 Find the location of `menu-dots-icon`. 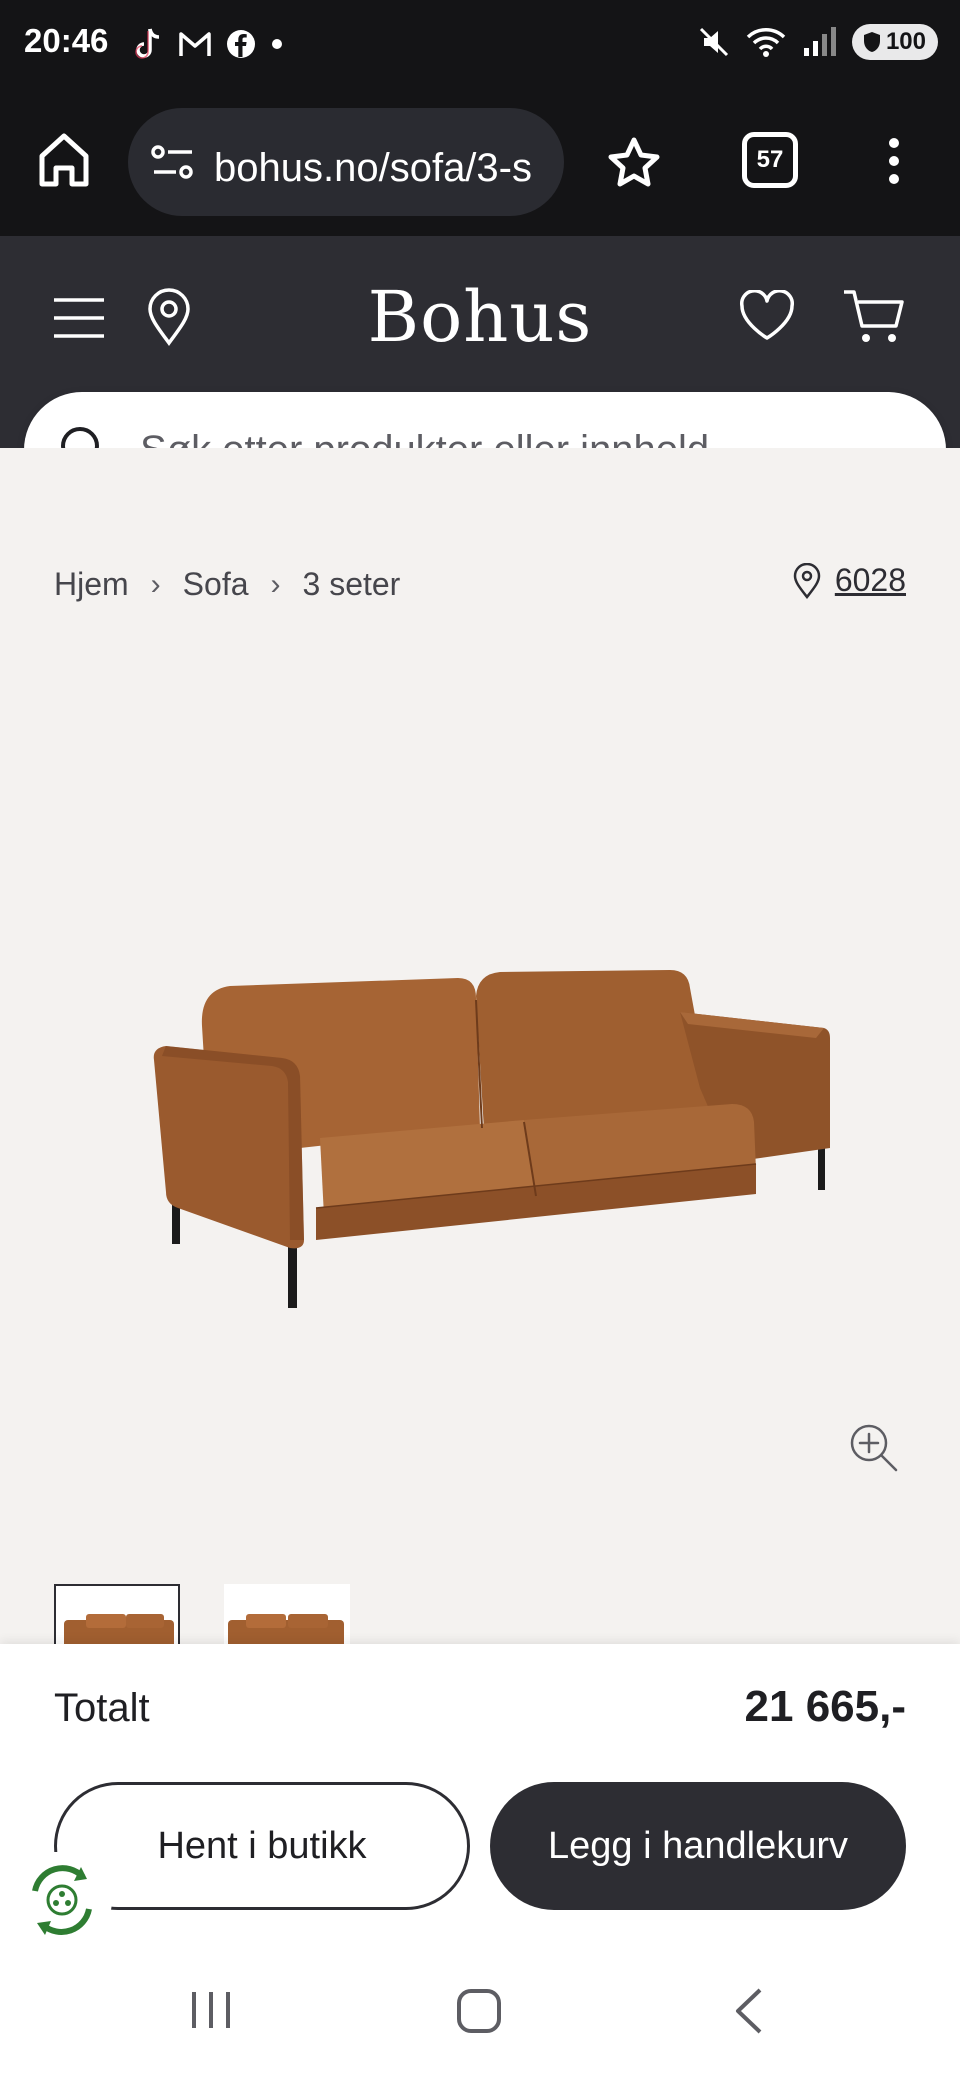

menu-dots-icon is located at coordinates (894, 161).